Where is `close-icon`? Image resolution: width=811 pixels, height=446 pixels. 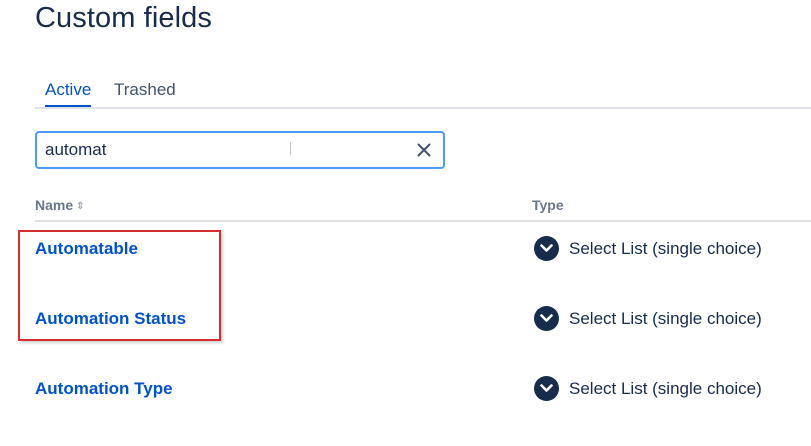 close-icon is located at coordinates (424, 150).